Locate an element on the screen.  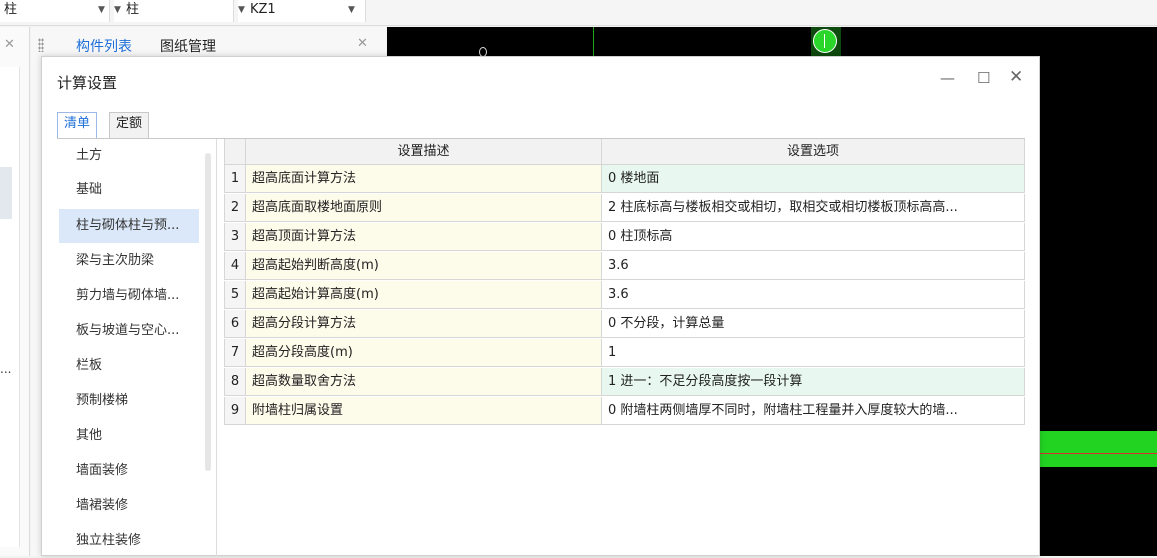
category-scrollbar is located at coordinates (208, 312).